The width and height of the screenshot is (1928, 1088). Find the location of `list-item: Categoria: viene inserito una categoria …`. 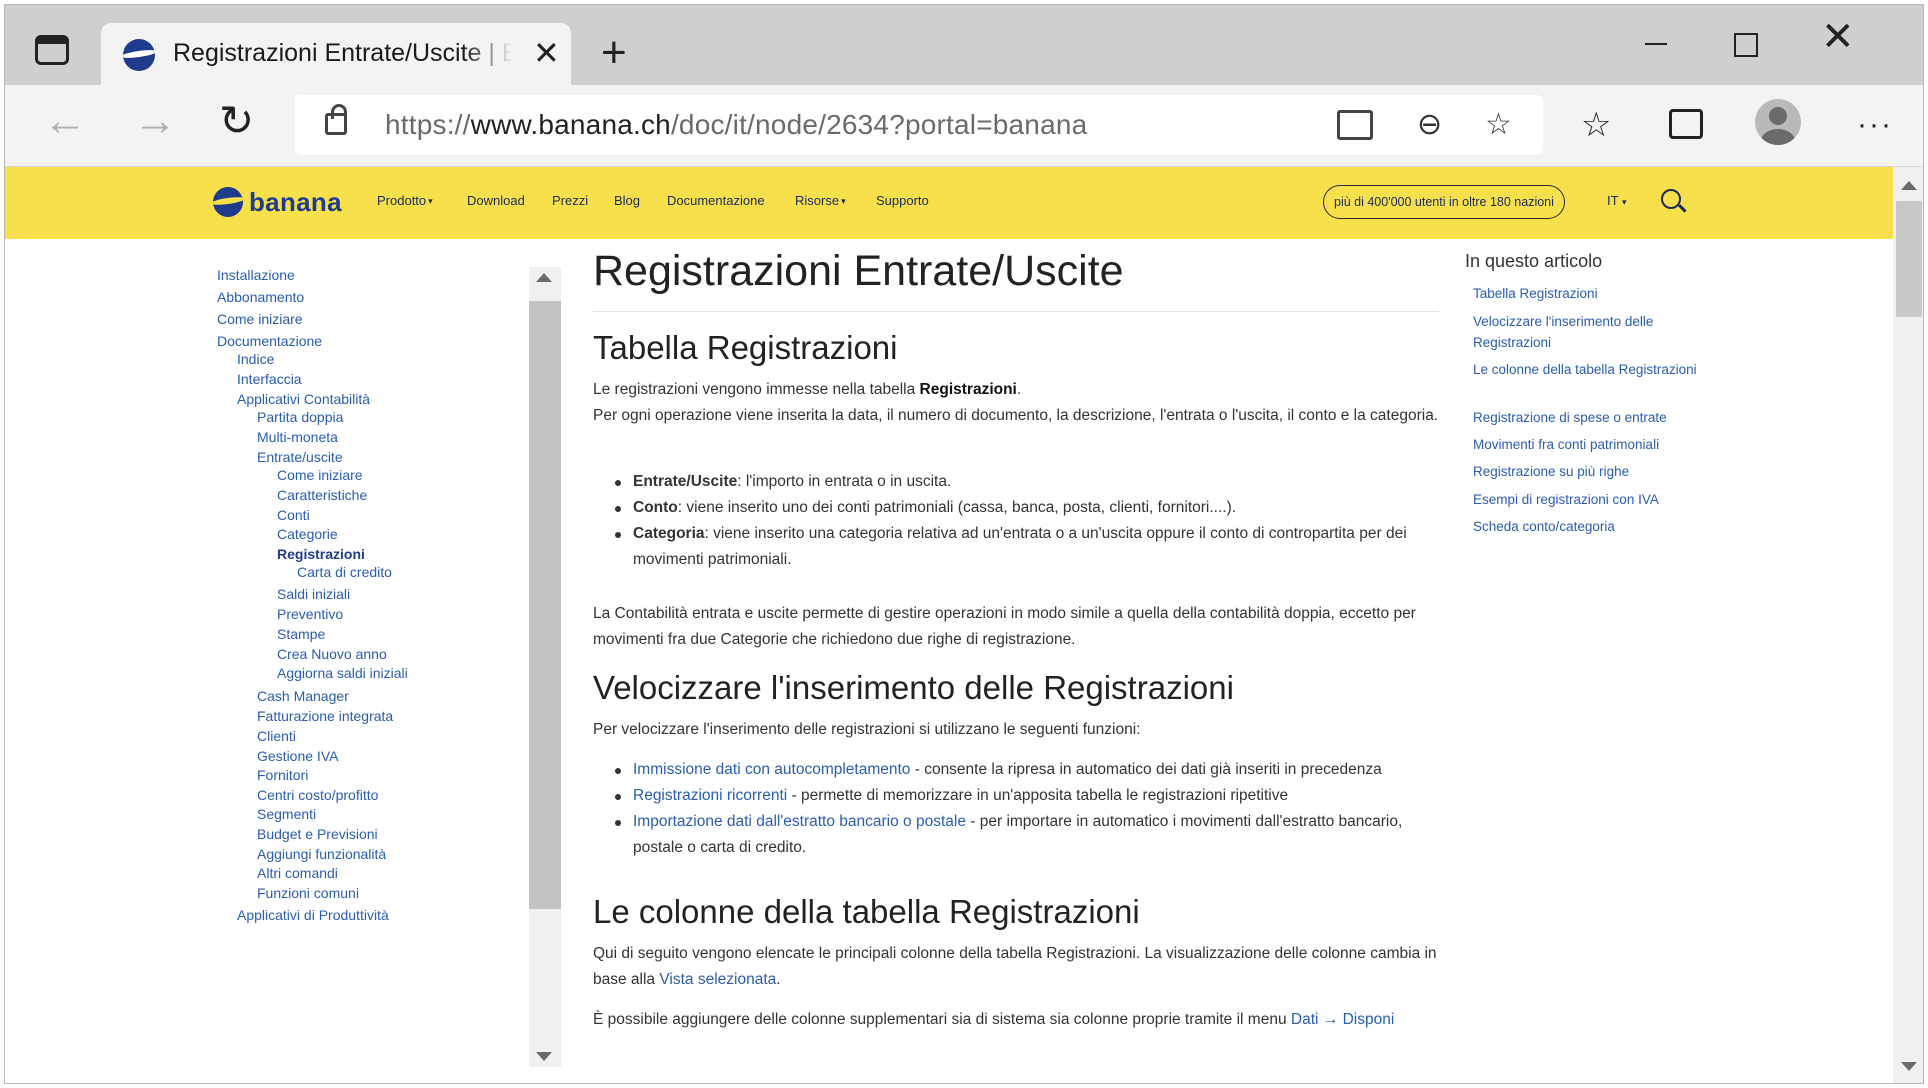

list-item: Categoria: viene inserito una categoria … is located at coordinates (1027, 547).